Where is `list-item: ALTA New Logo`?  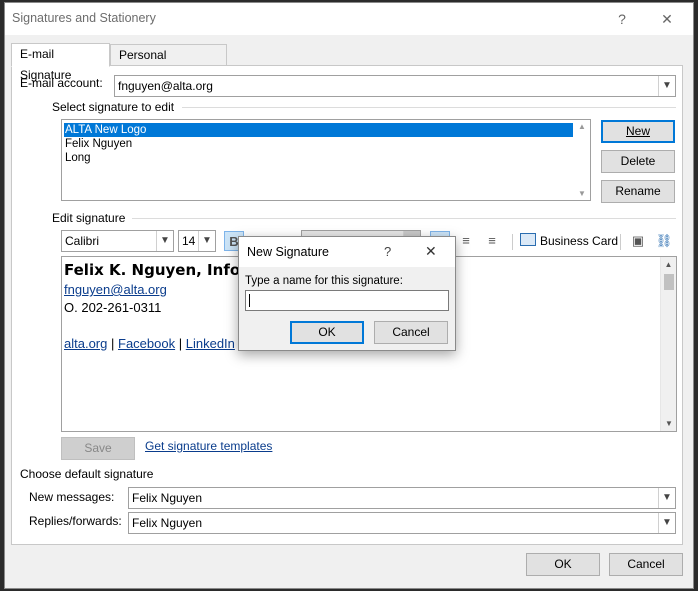 list-item: ALTA New Logo is located at coordinates (318, 130).